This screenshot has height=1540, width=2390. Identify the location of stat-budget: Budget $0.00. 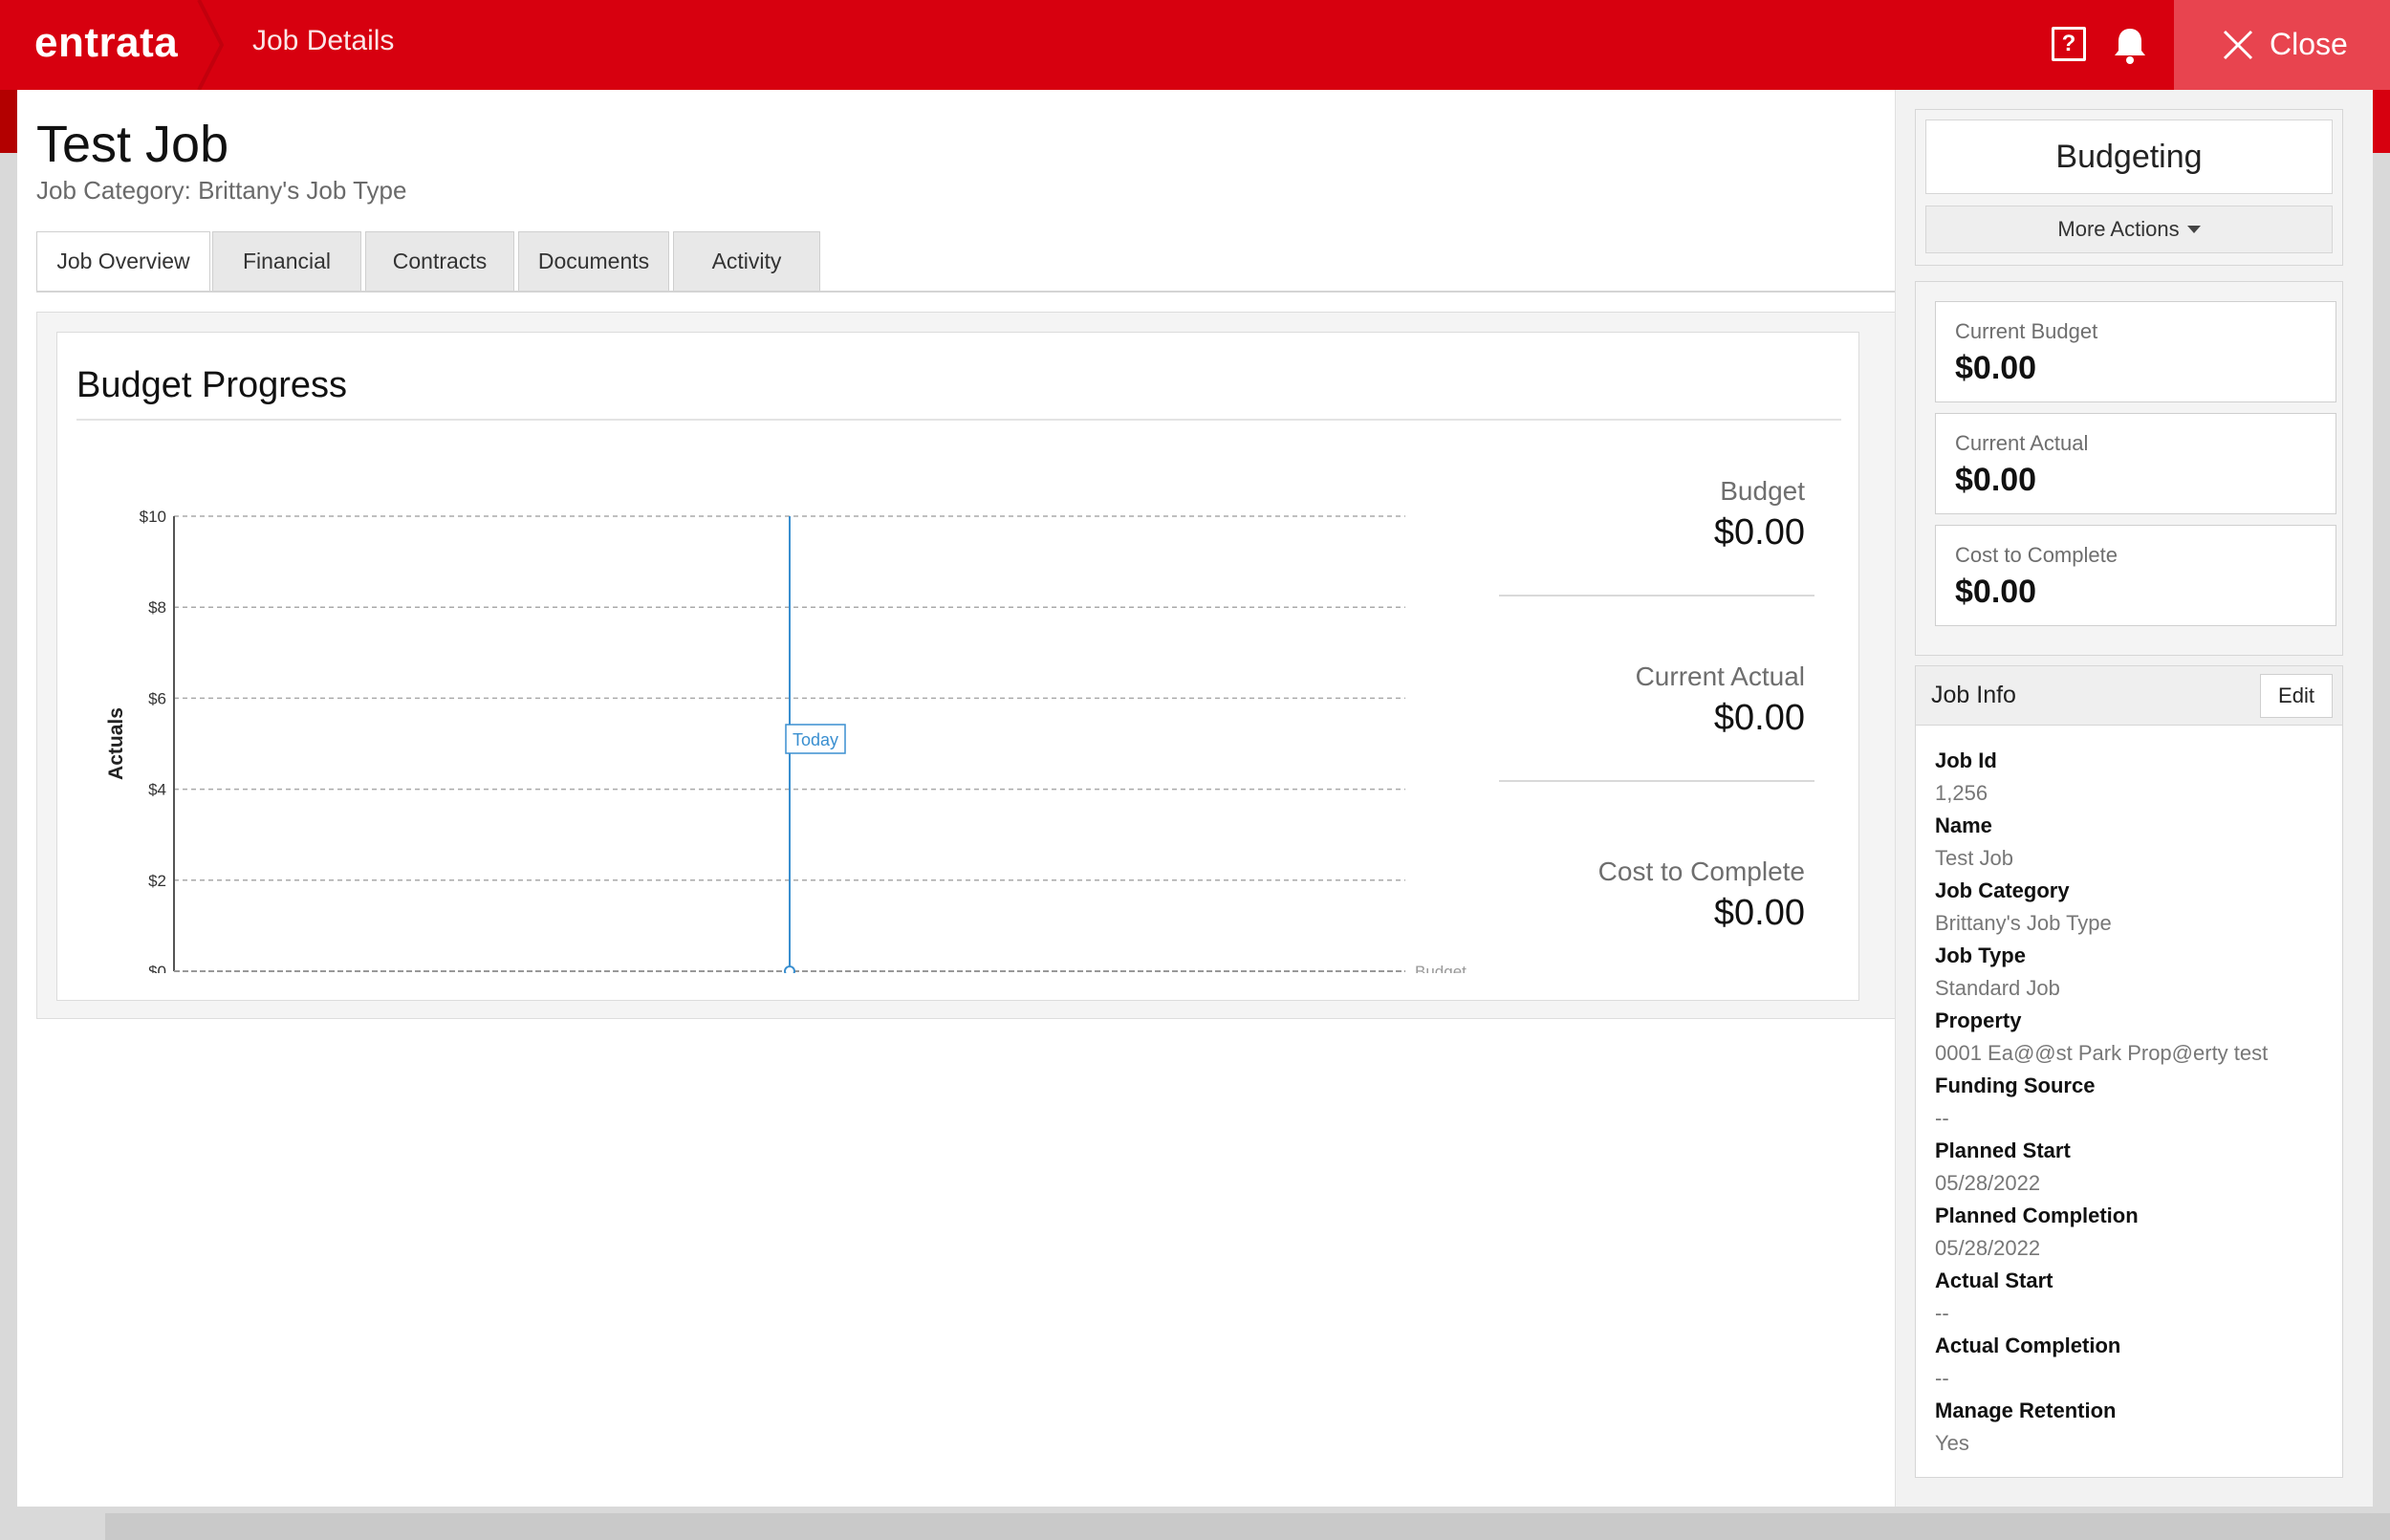
(1759, 514).